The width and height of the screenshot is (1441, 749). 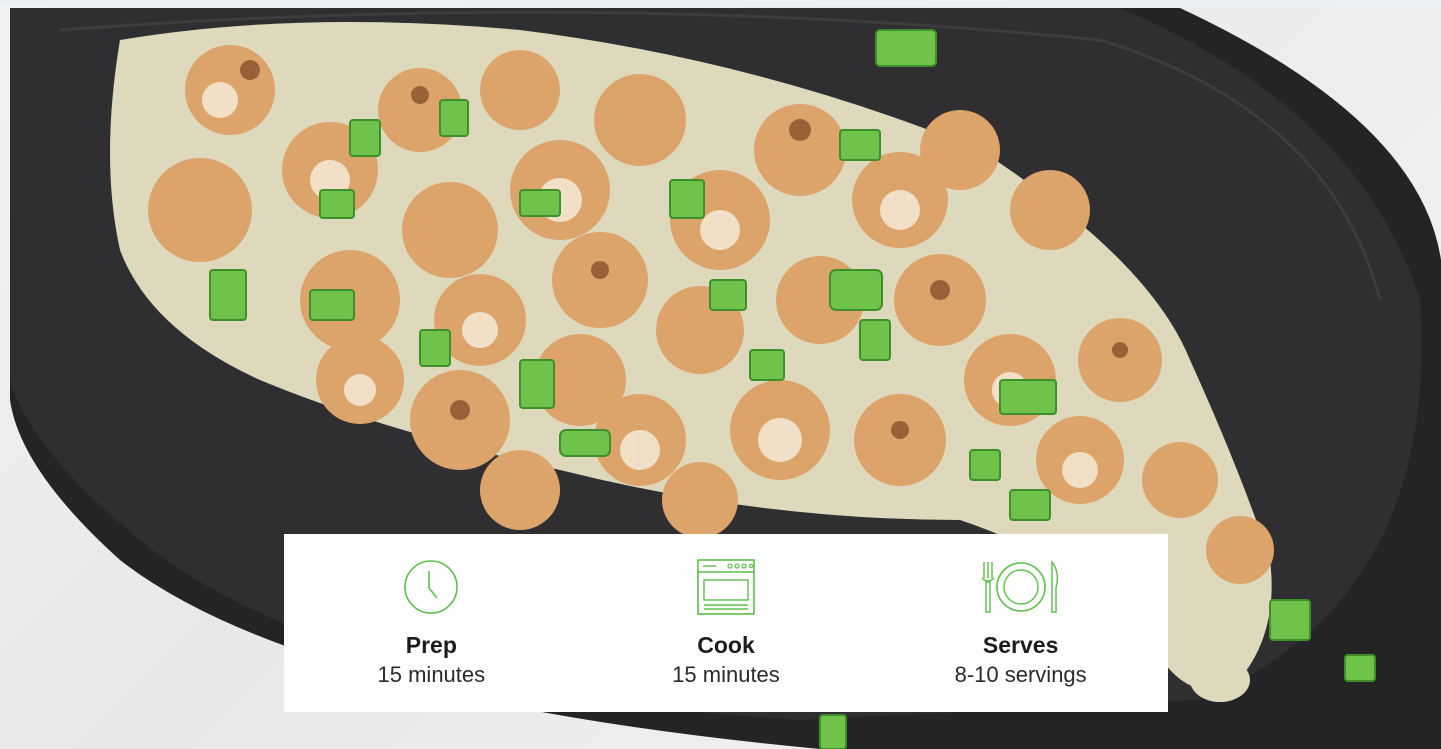 I want to click on stat-value: 8-10 servings, so click(x=1020, y=674).